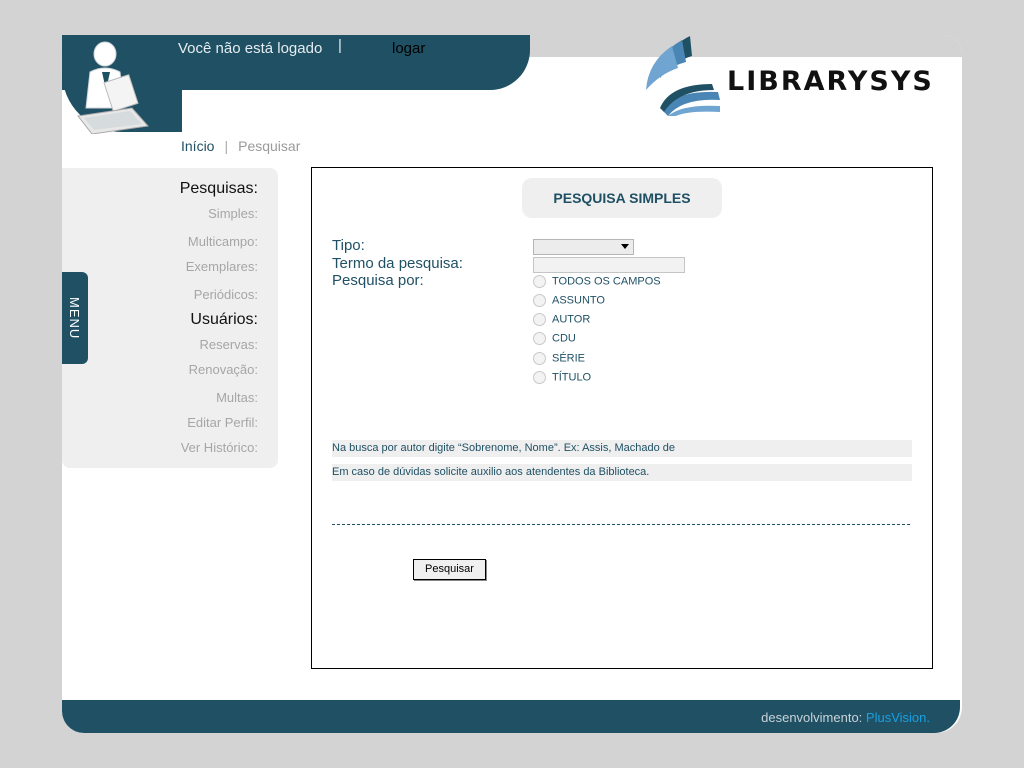 The height and width of the screenshot is (768, 1024). What do you see at coordinates (572, 377) in the screenshot?
I see `radio-label: TÍTULO` at bounding box center [572, 377].